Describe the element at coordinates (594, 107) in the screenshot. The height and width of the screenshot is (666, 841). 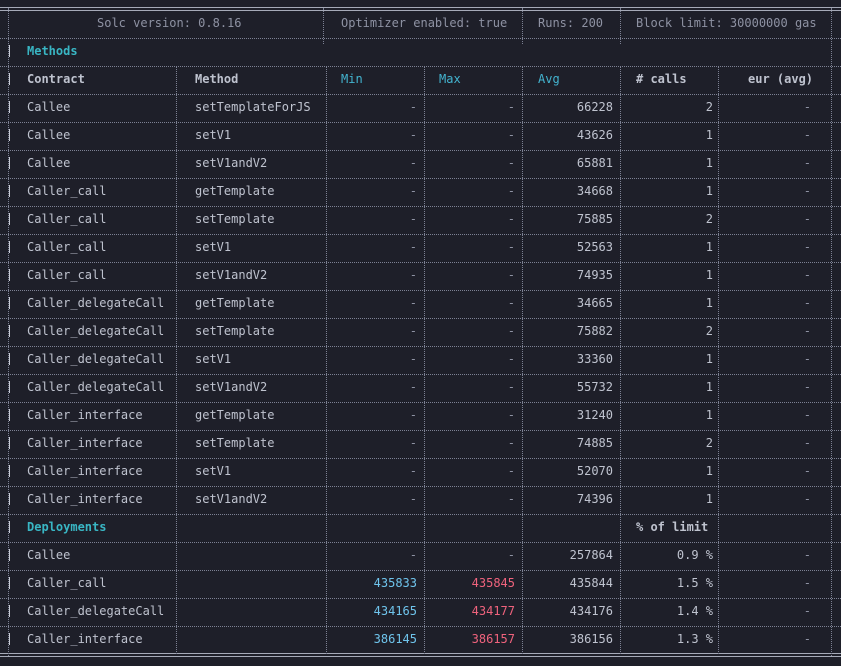
I see `cell-avg: 66228` at that location.